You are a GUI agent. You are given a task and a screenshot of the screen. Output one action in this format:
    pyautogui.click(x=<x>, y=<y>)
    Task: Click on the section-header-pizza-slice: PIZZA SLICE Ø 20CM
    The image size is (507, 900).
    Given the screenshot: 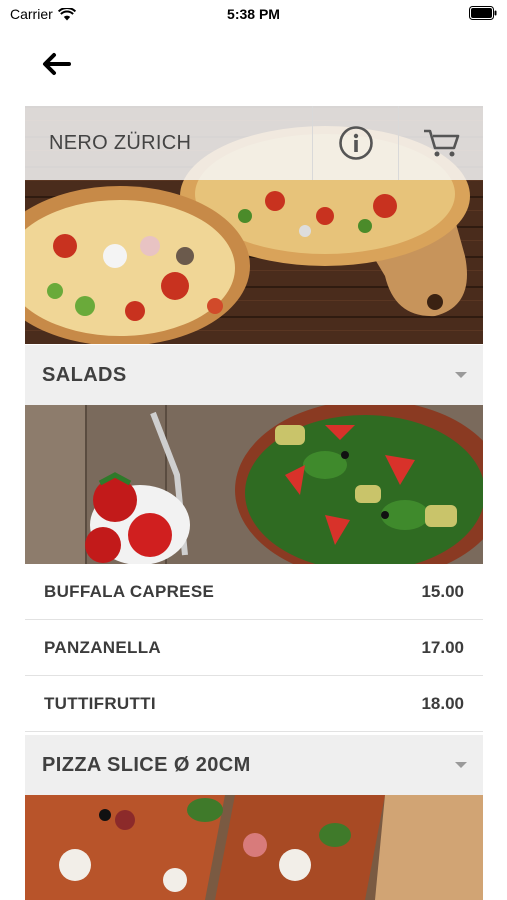 What is the action you would take?
    pyautogui.click(x=254, y=765)
    